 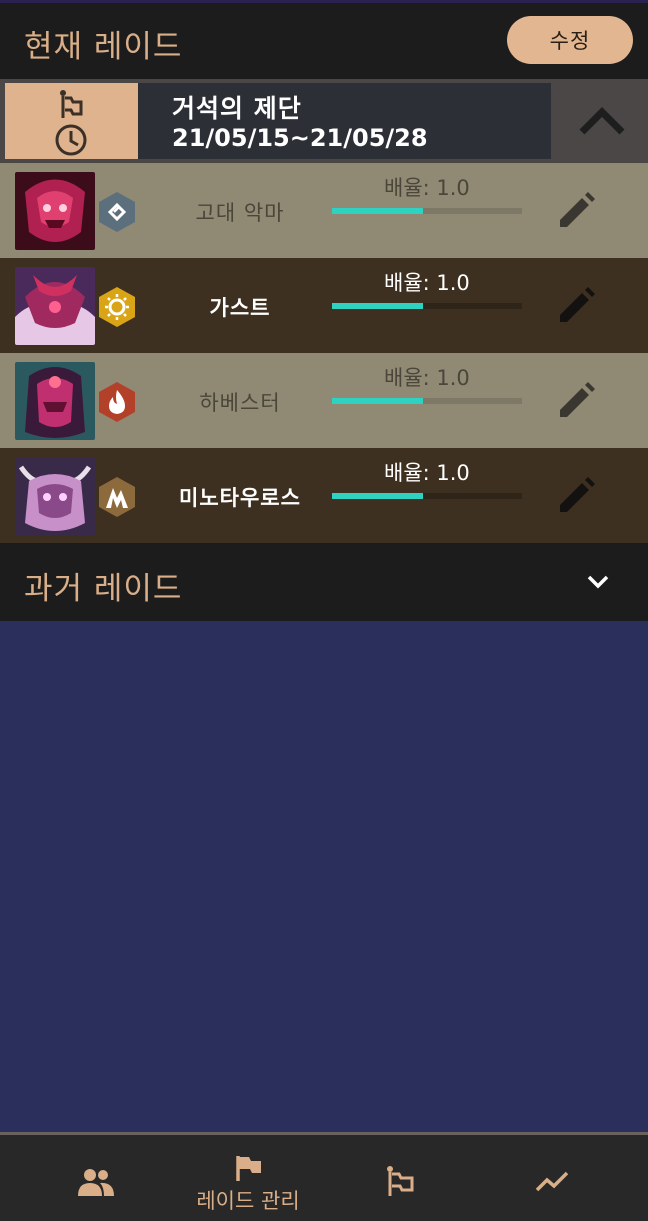 I want to click on nav-item-raid-records, so click(x=400, y=1178).